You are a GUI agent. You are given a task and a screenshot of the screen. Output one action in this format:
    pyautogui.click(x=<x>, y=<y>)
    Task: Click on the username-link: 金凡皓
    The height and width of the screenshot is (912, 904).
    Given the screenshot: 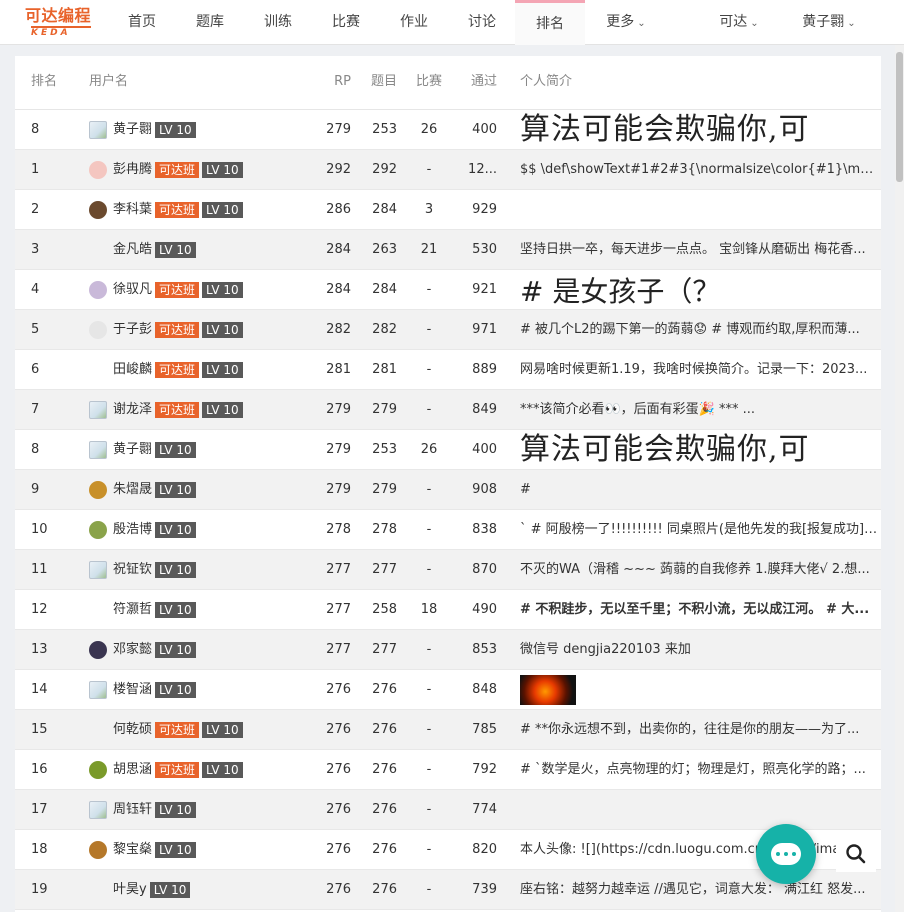 What is the action you would take?
    pyautogui.click(x=132, y=250)
    